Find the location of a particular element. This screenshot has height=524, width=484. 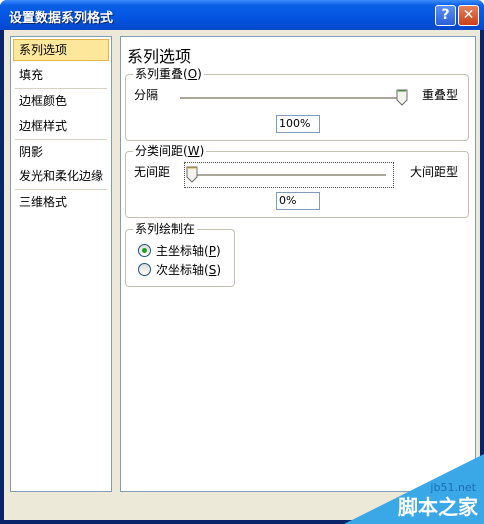

overlap-value-input: 100% is located at coordinates (298, 124).